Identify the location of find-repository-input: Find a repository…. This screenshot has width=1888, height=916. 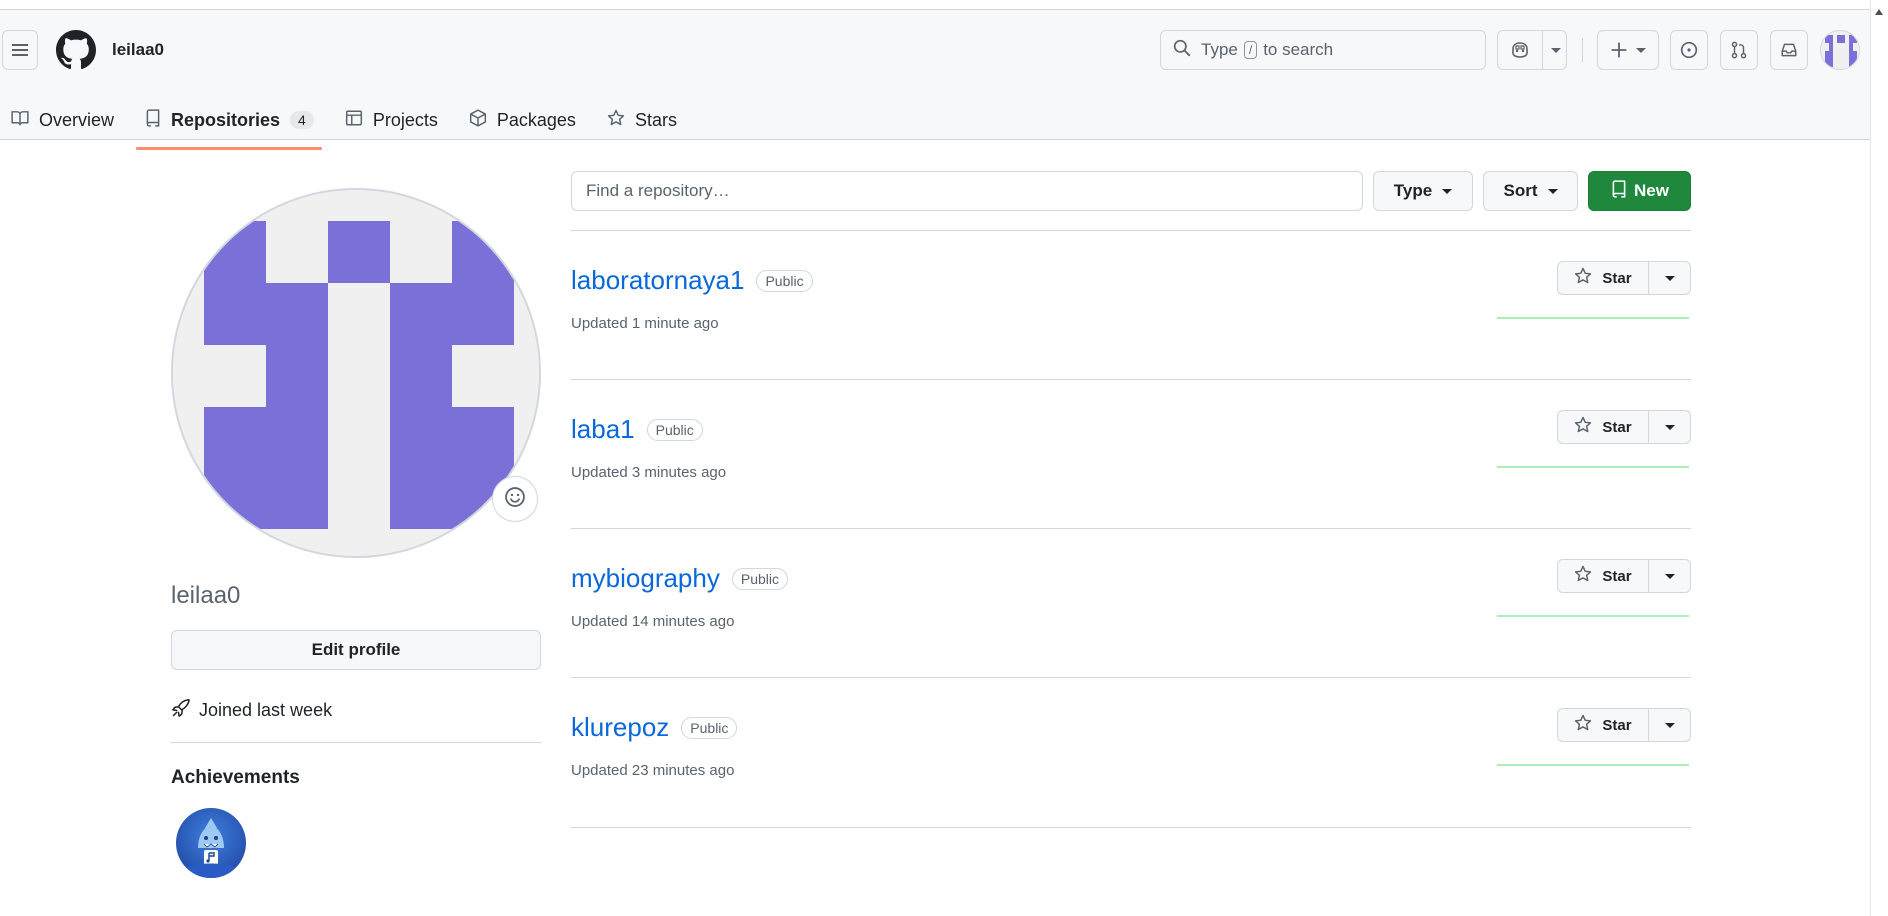
(967, 191).